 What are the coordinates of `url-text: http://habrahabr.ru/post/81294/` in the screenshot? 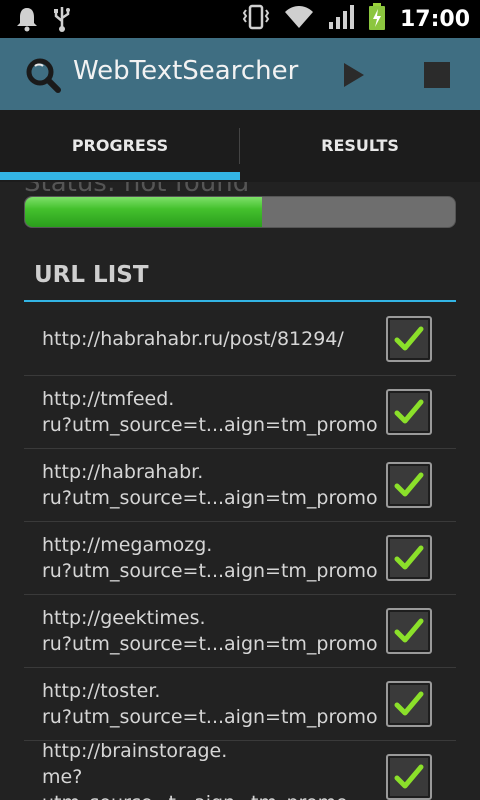 It's located at (193, 338).